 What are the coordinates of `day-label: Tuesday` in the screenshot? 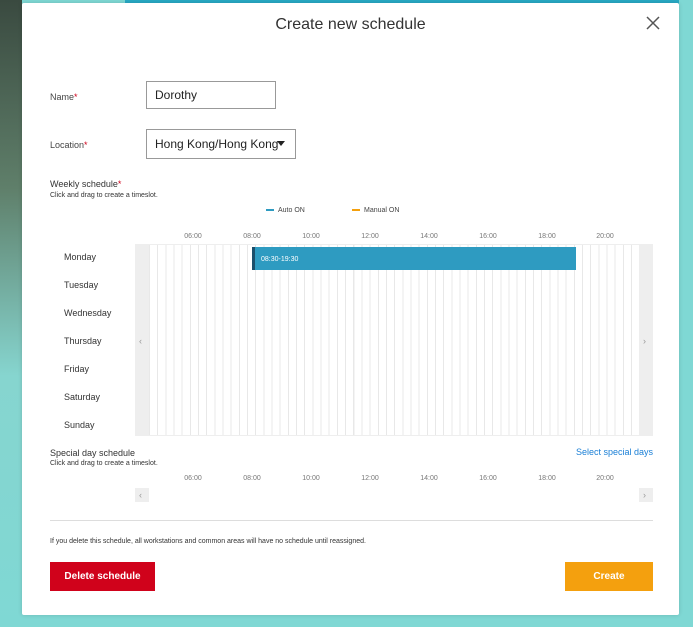 It's located at (81, 285).